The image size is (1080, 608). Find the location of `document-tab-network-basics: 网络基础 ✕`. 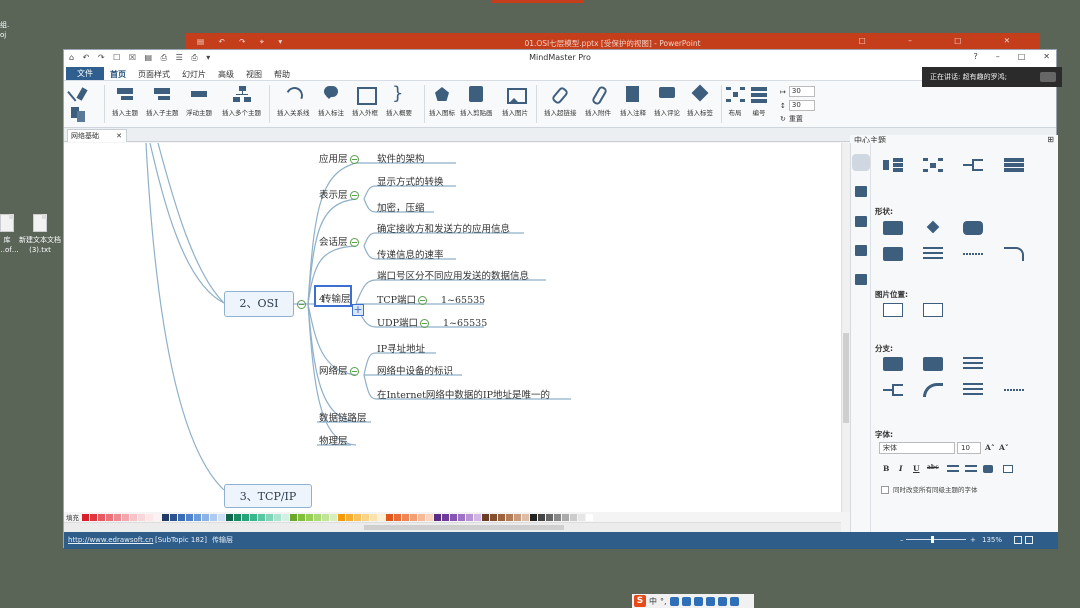

document-tab-network-basics: 网络基础 ✕ is located at coordinates (97, 135).